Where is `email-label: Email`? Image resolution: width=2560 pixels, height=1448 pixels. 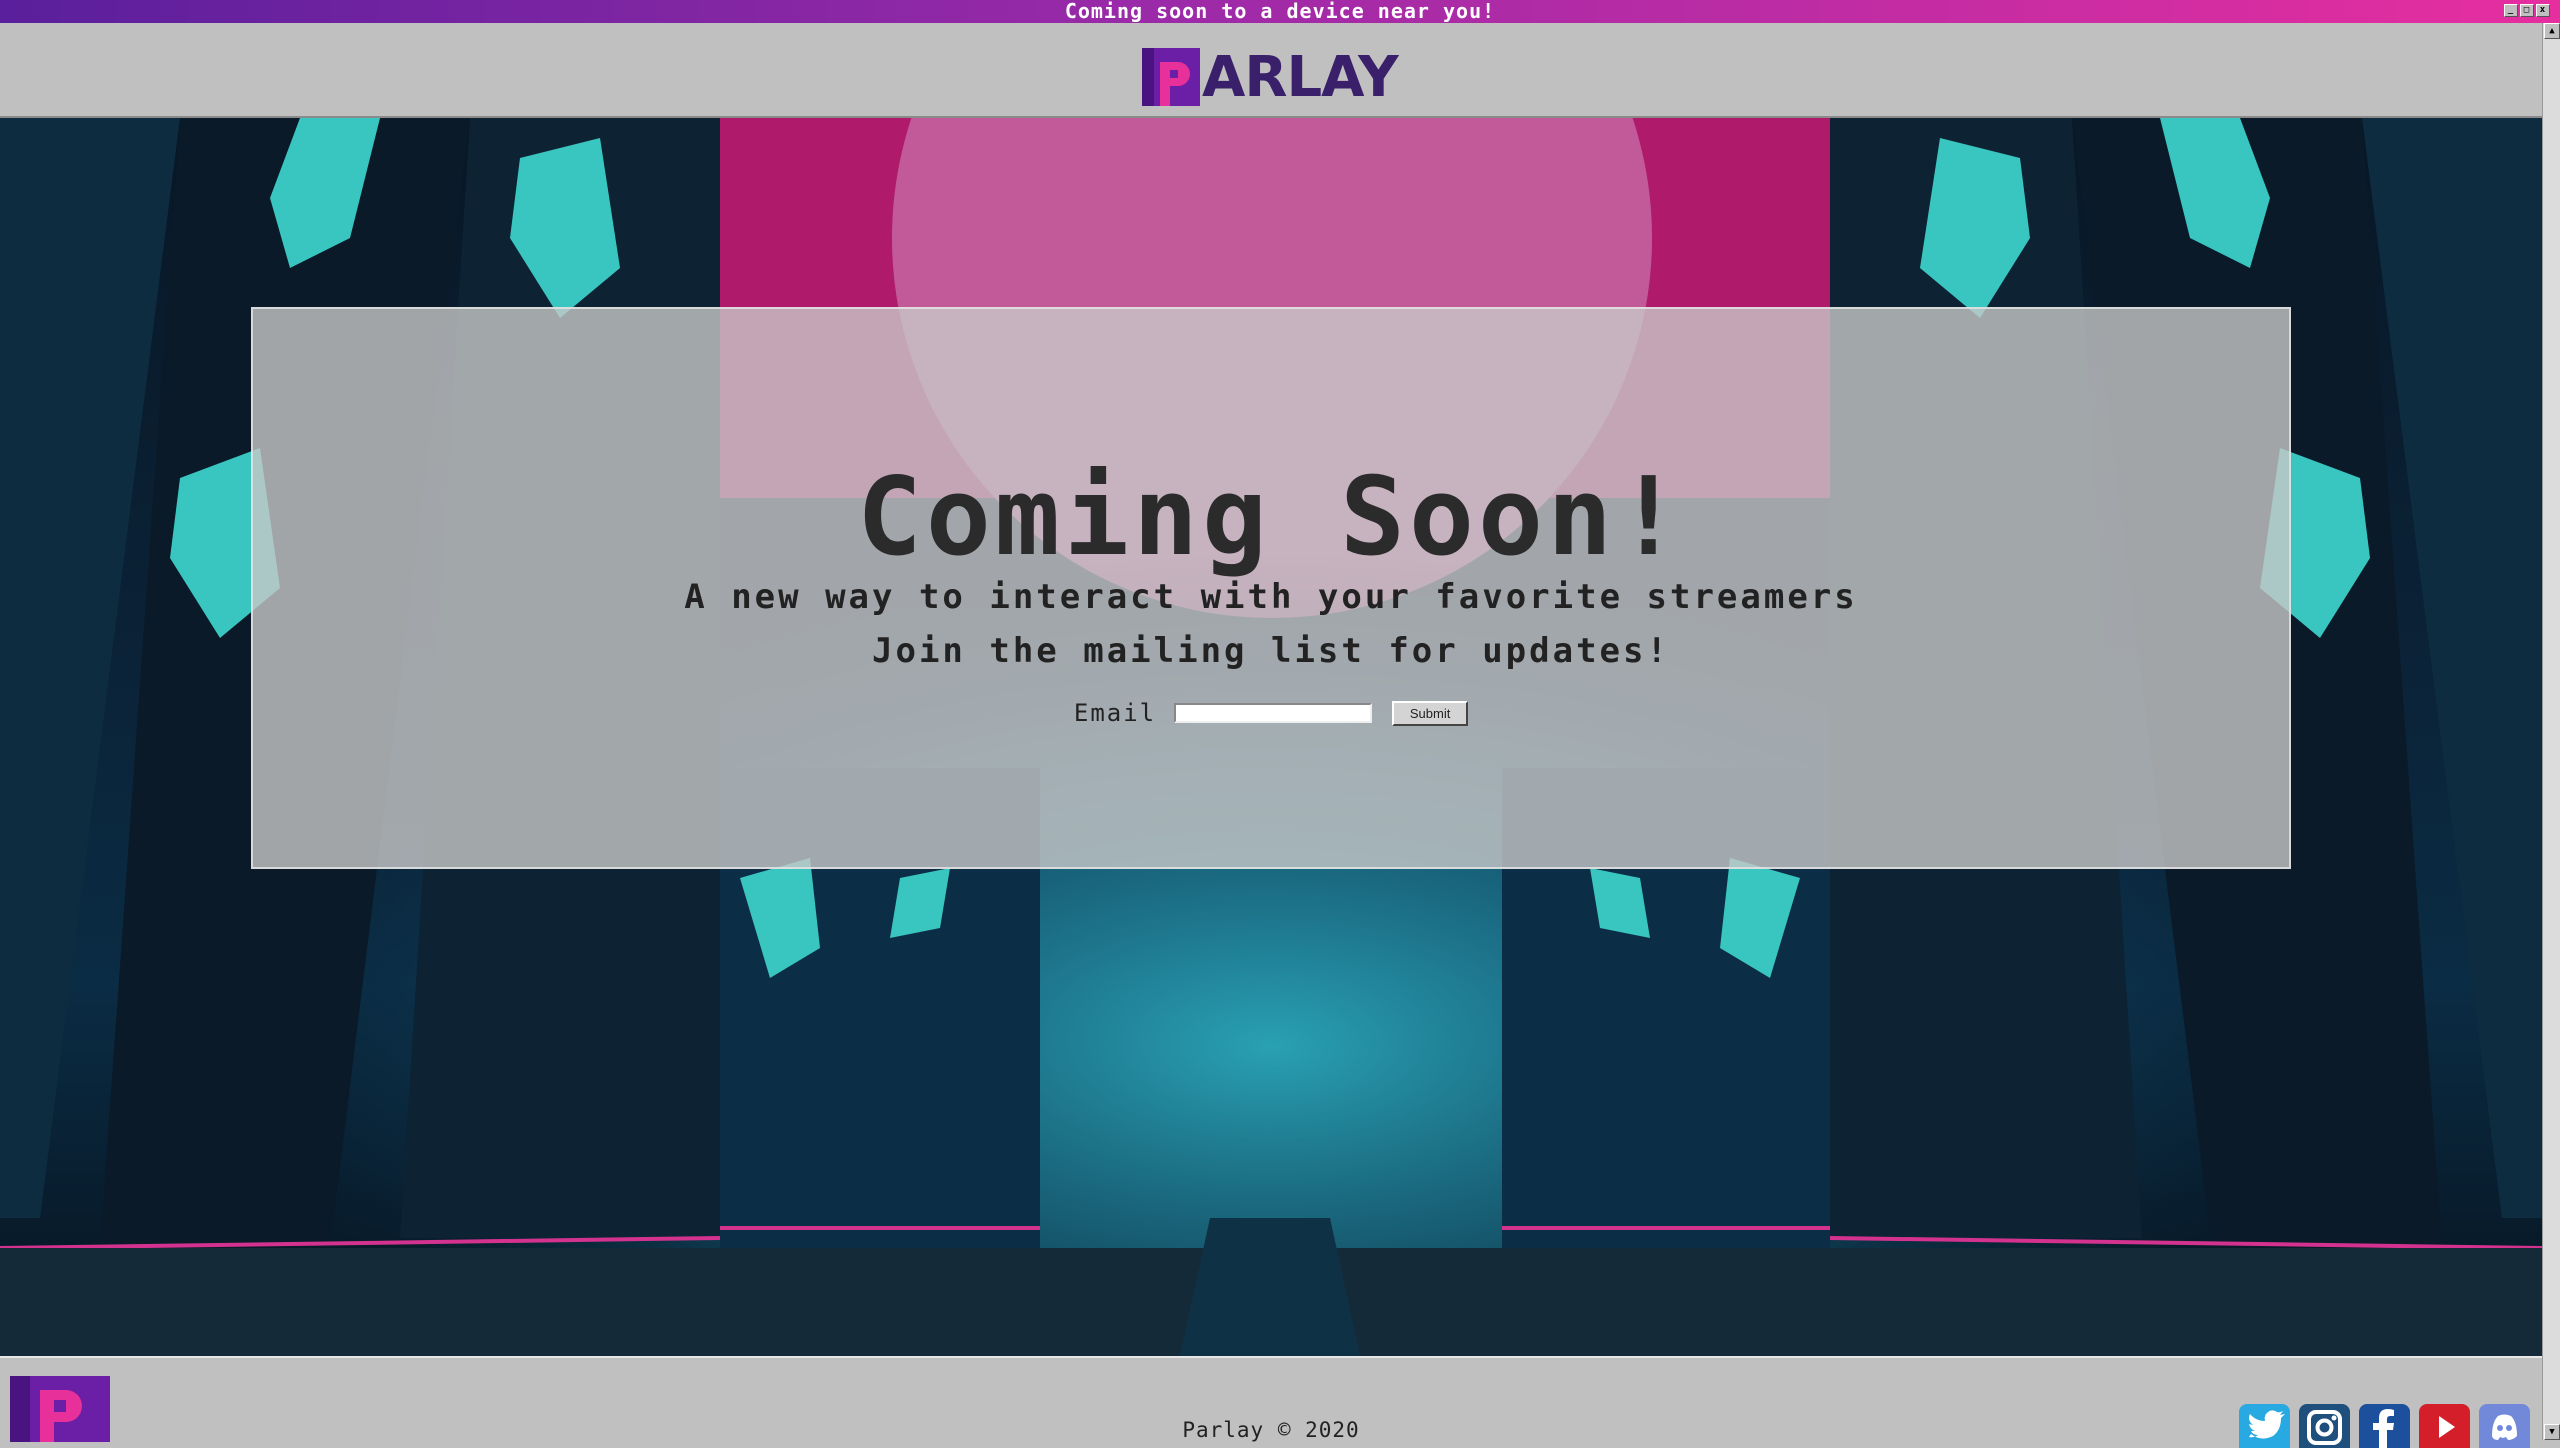
email-label: Email is located at coordinates (1115, 713).